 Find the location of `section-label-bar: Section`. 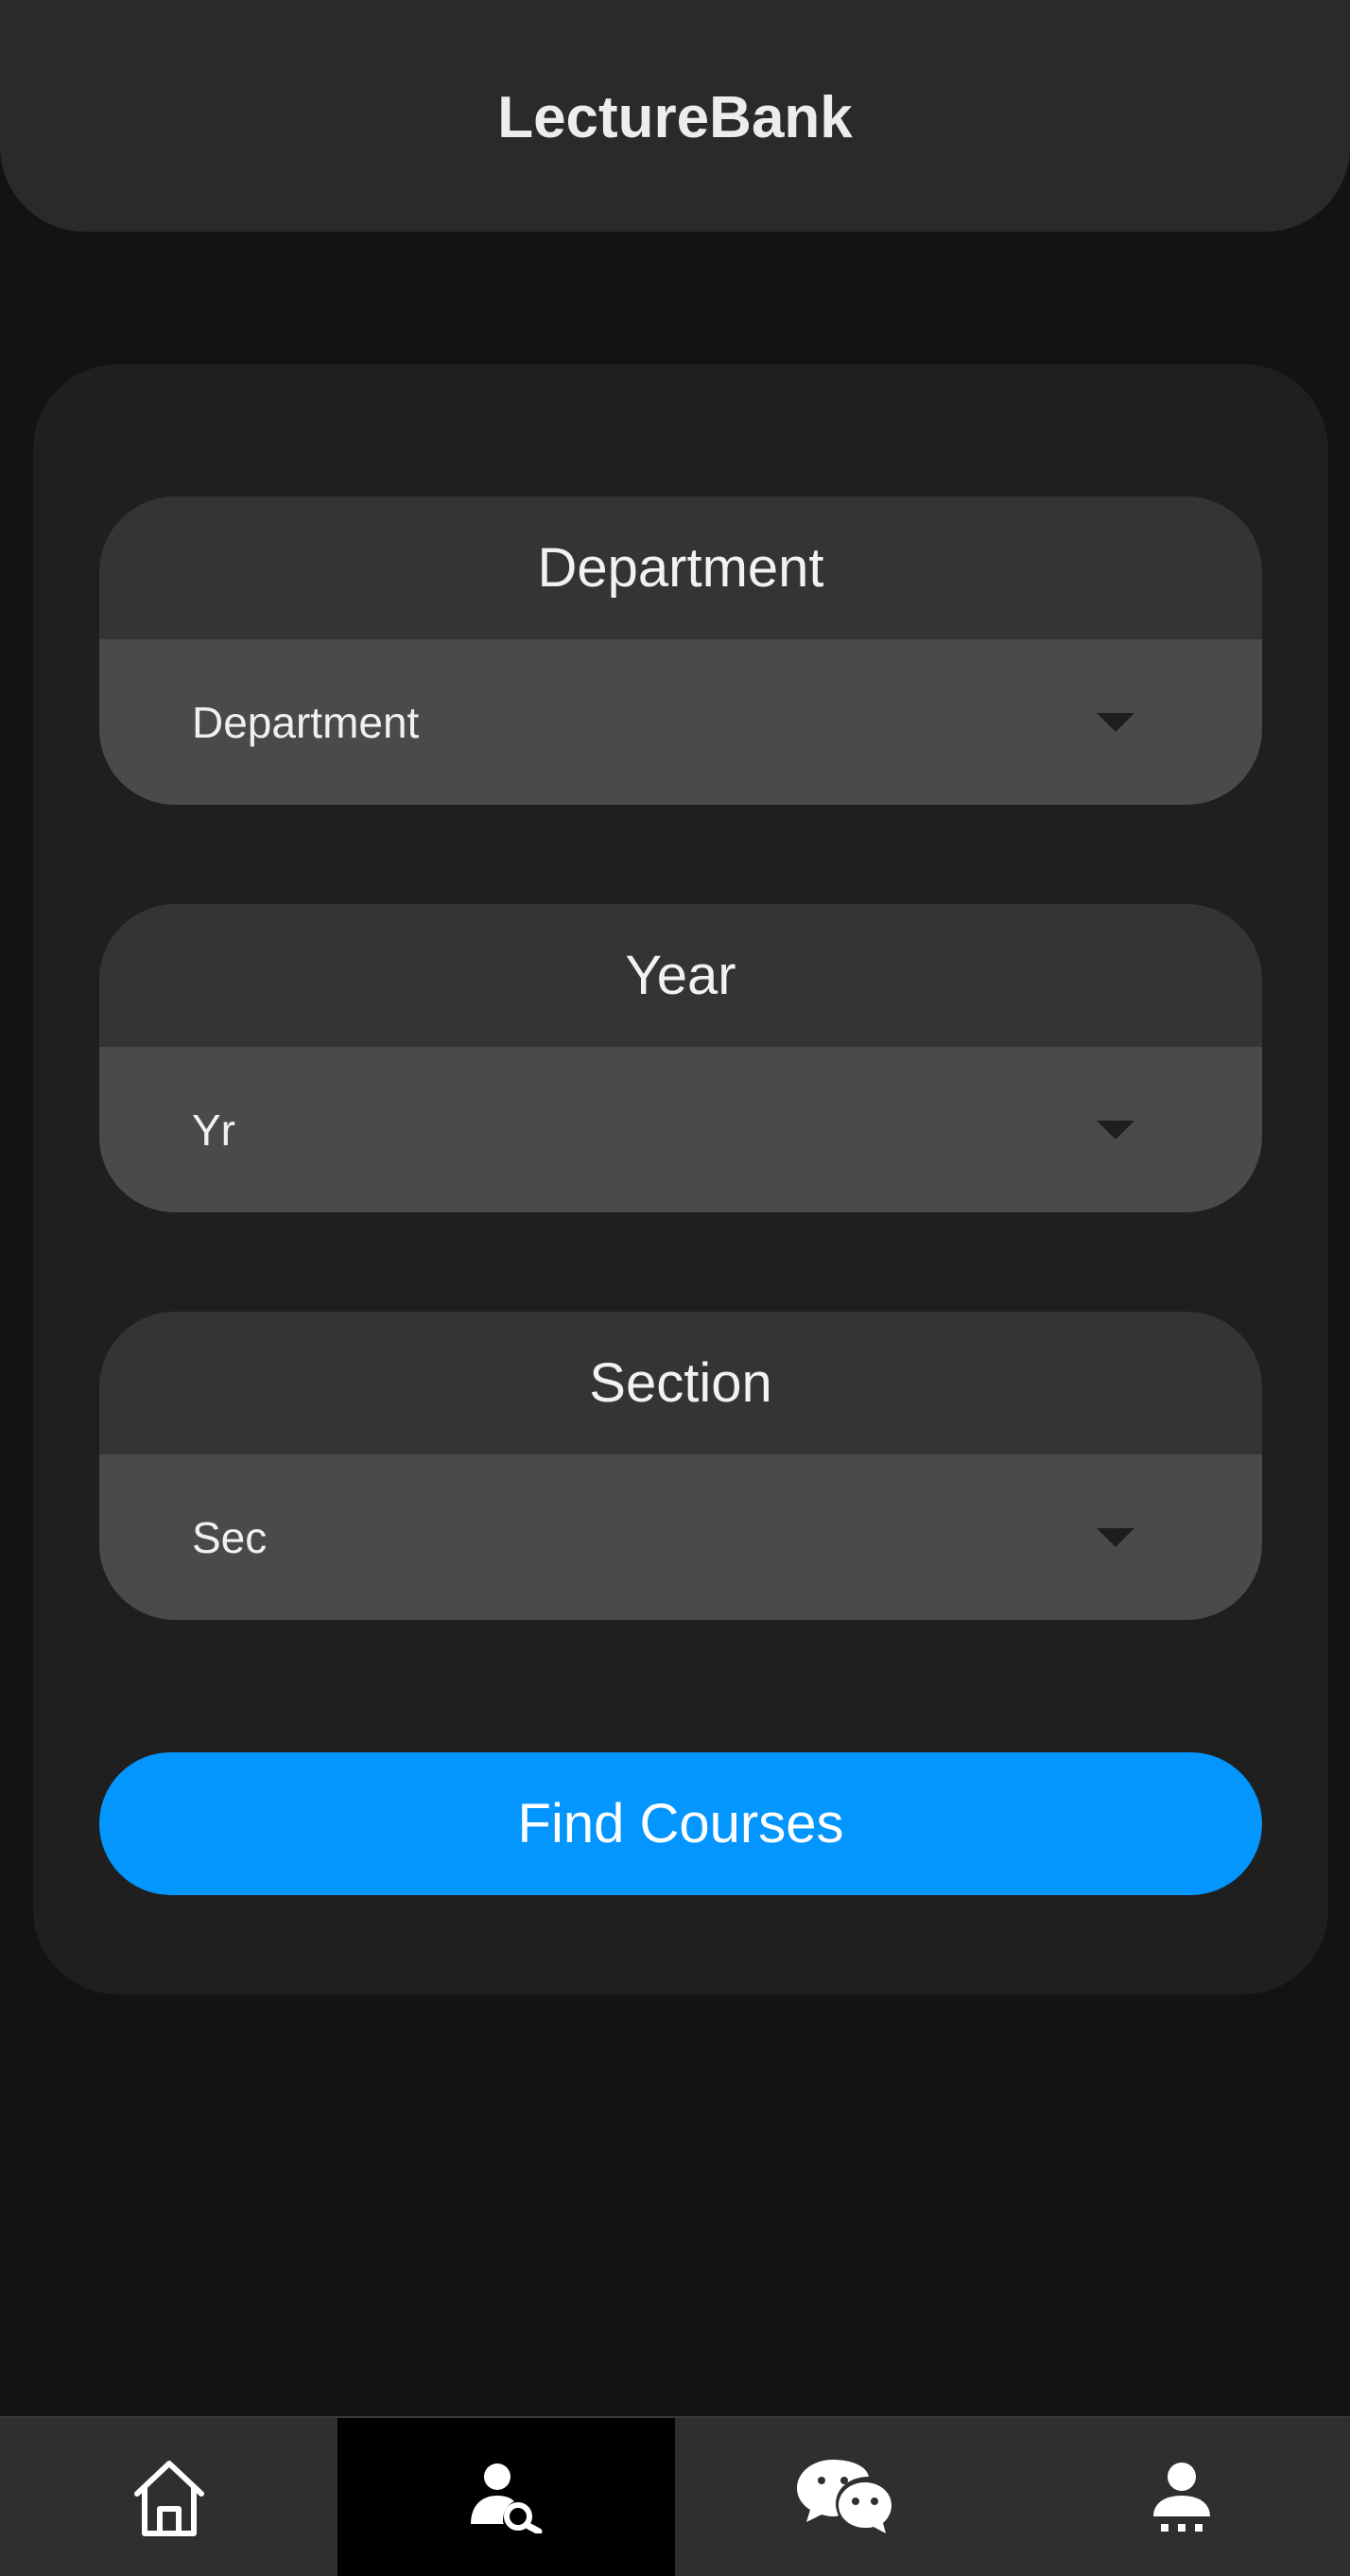

section-label-bar: Section is located at coordinates (680, 1383).